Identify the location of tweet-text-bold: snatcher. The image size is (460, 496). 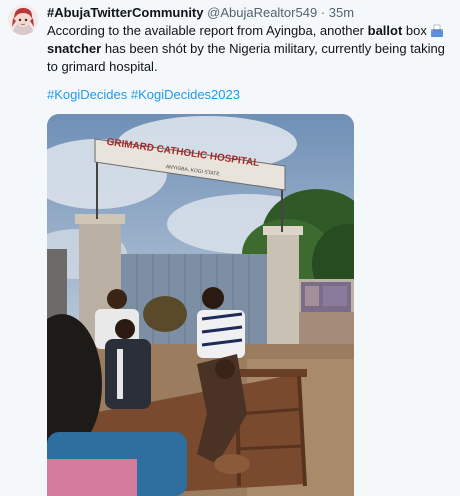
(74, 48).